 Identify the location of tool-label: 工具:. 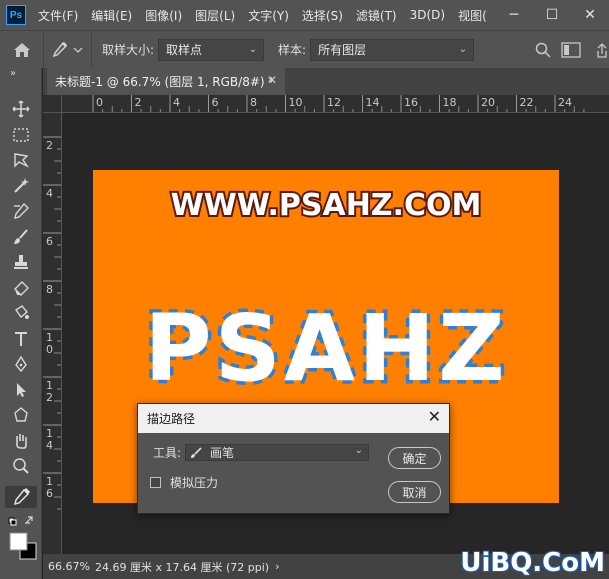
(167, 453).